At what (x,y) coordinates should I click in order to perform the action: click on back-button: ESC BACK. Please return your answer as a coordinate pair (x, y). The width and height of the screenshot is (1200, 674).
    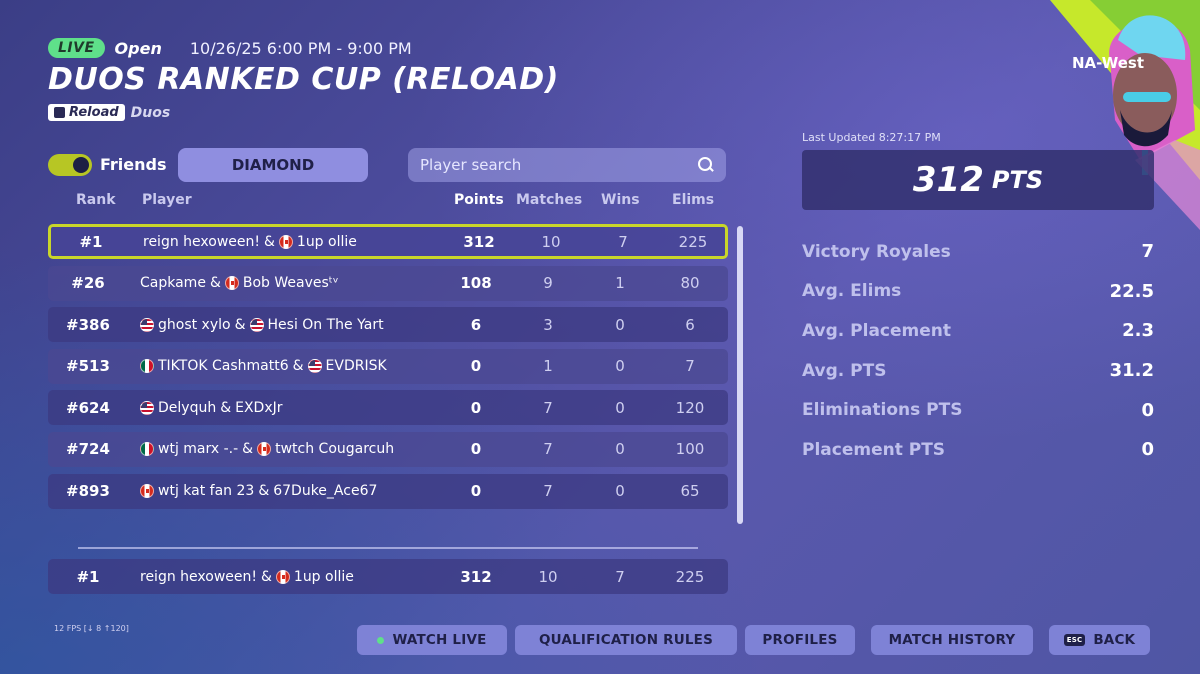
    Looking at the image, I should click on (1099, 640).